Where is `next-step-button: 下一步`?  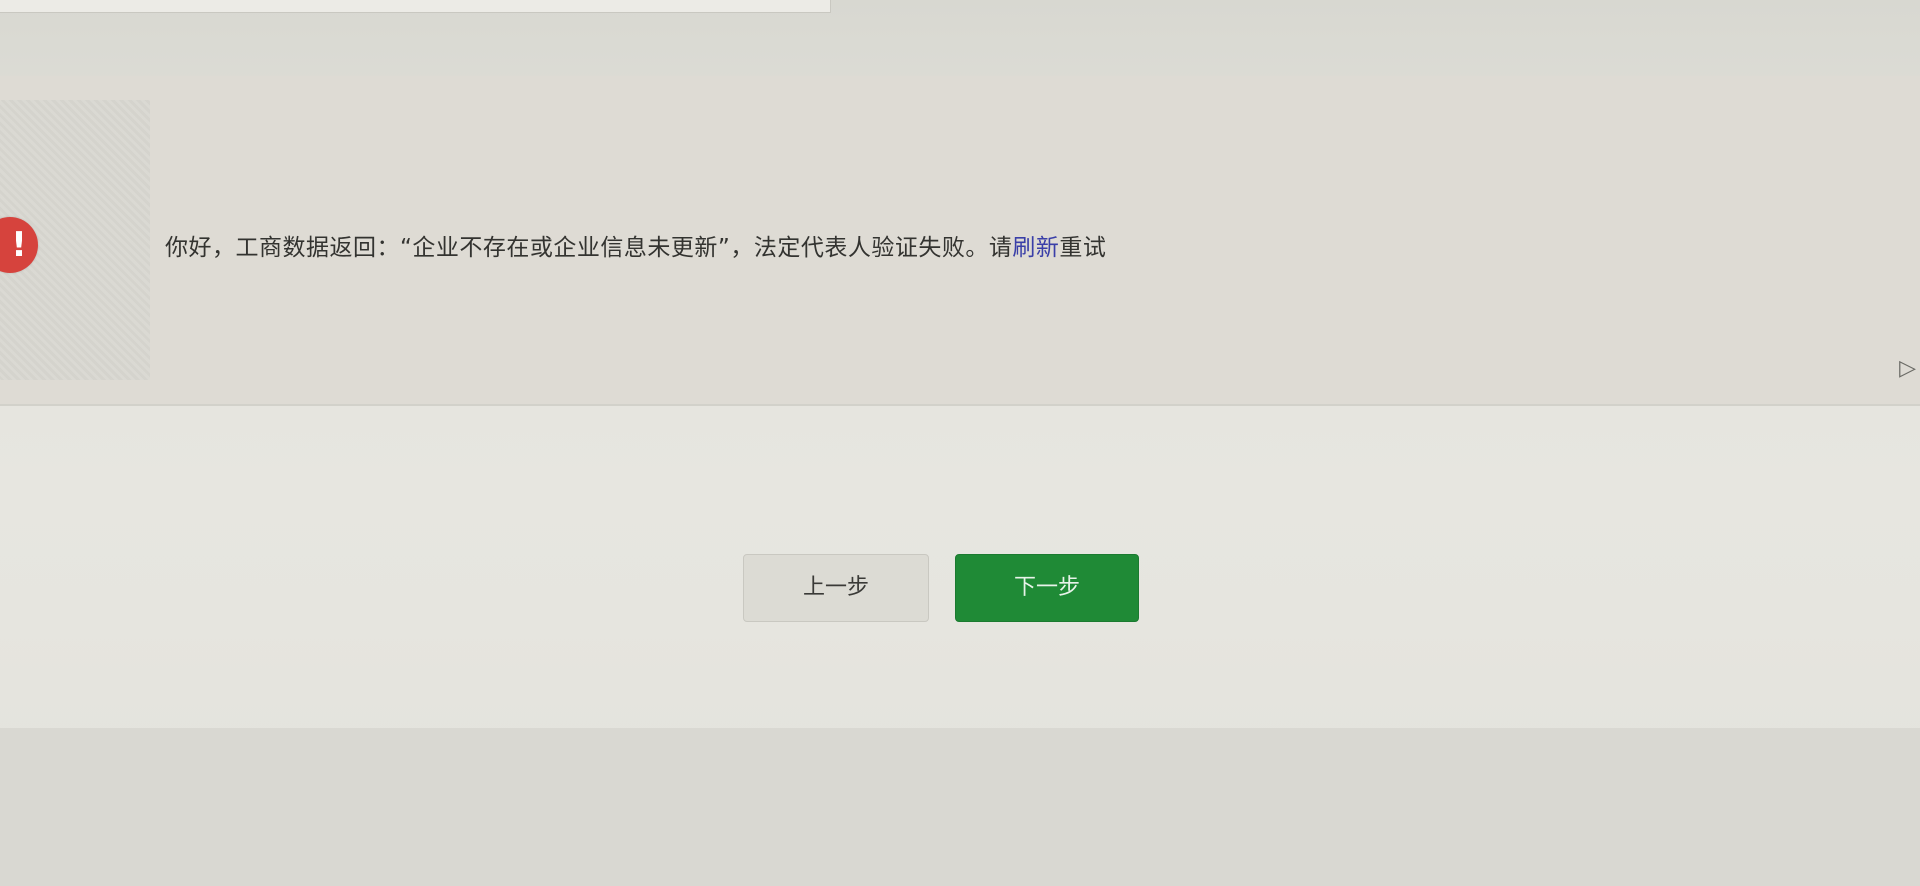 next-step-button: 下一步 is located at coordinates (1047, 588).